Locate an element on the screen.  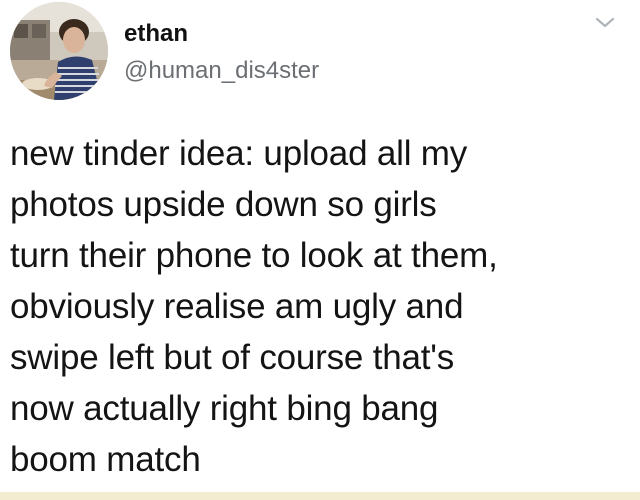
chevron-down-icon is located at coordinates (605, 23).